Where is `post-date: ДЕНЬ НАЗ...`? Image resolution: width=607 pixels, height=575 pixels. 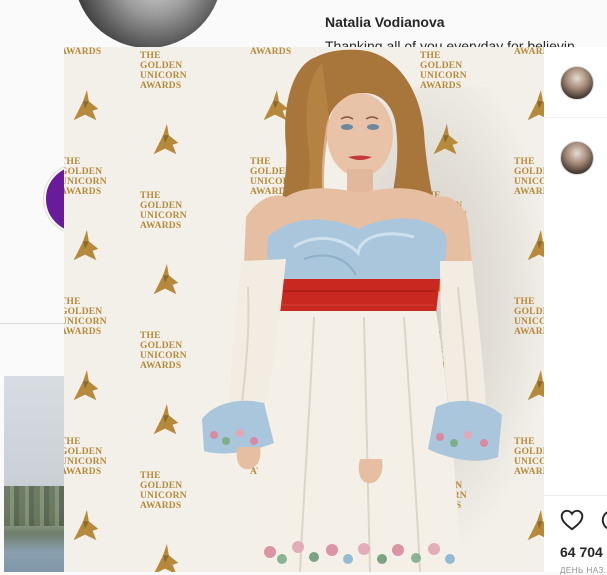
post-date: ДЕНЬ НАЗ... is located at coordinates (583, 570).